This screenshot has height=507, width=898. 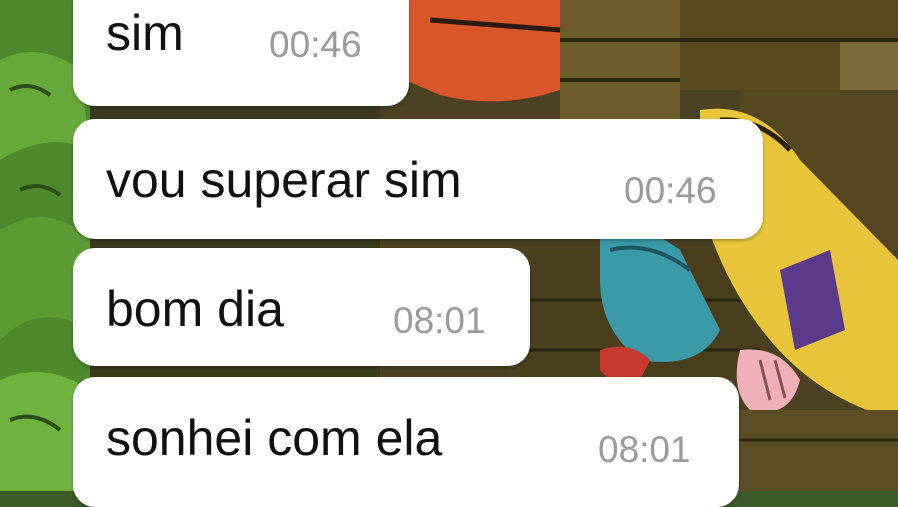 What do you see at coordinates (145, 33) in the screenshot?
I see `message-text: sim` at bounding box center [145, 33].